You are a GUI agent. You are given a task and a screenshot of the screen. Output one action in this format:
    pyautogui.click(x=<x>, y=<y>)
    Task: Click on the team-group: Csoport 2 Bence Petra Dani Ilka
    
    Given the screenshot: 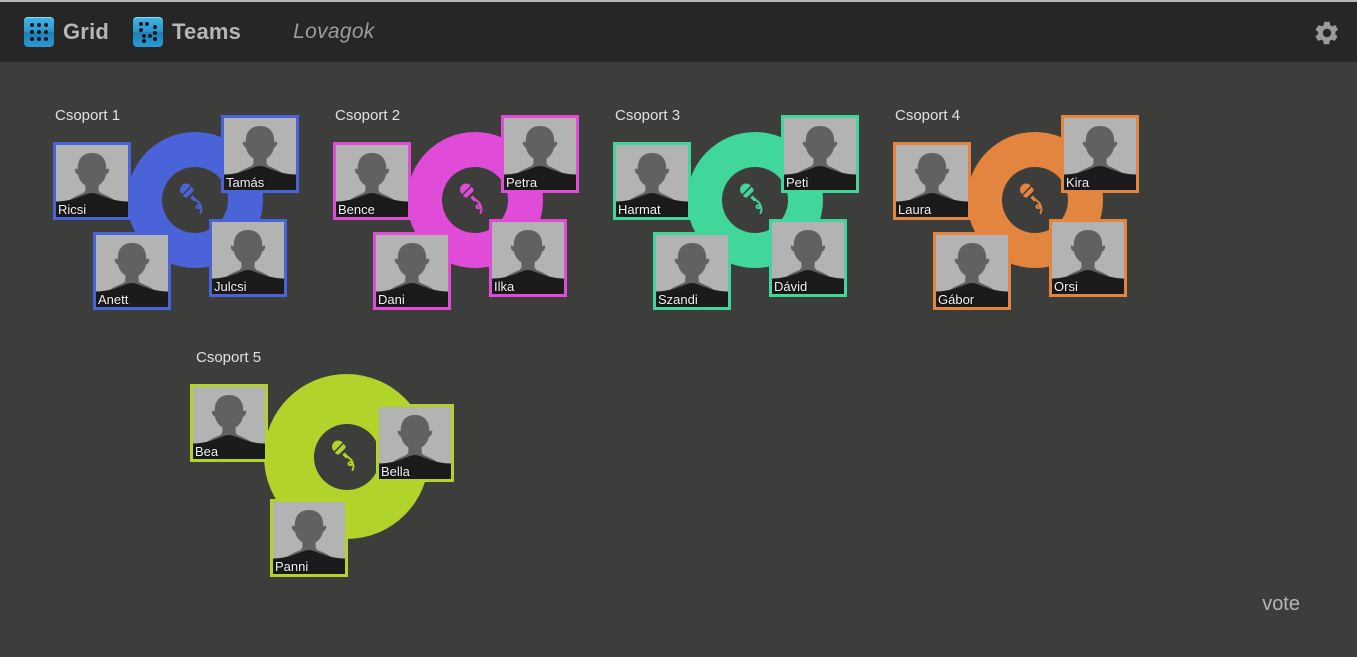 What is the action you would take?
    pyautogui.click(x=467, y=229)
    